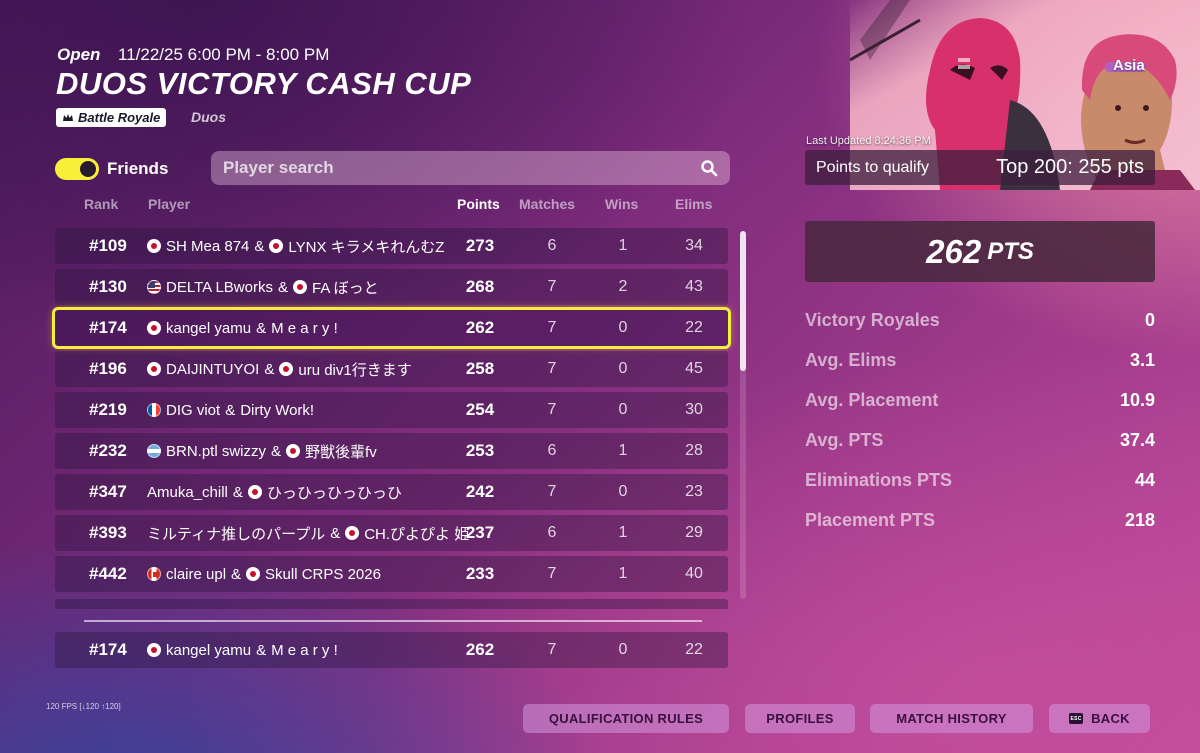 The height and width of the screenshot is (753, 1200). Describe the element at coordinates (480, 450) in the screenshot. I see `row-points: 253` at that location.